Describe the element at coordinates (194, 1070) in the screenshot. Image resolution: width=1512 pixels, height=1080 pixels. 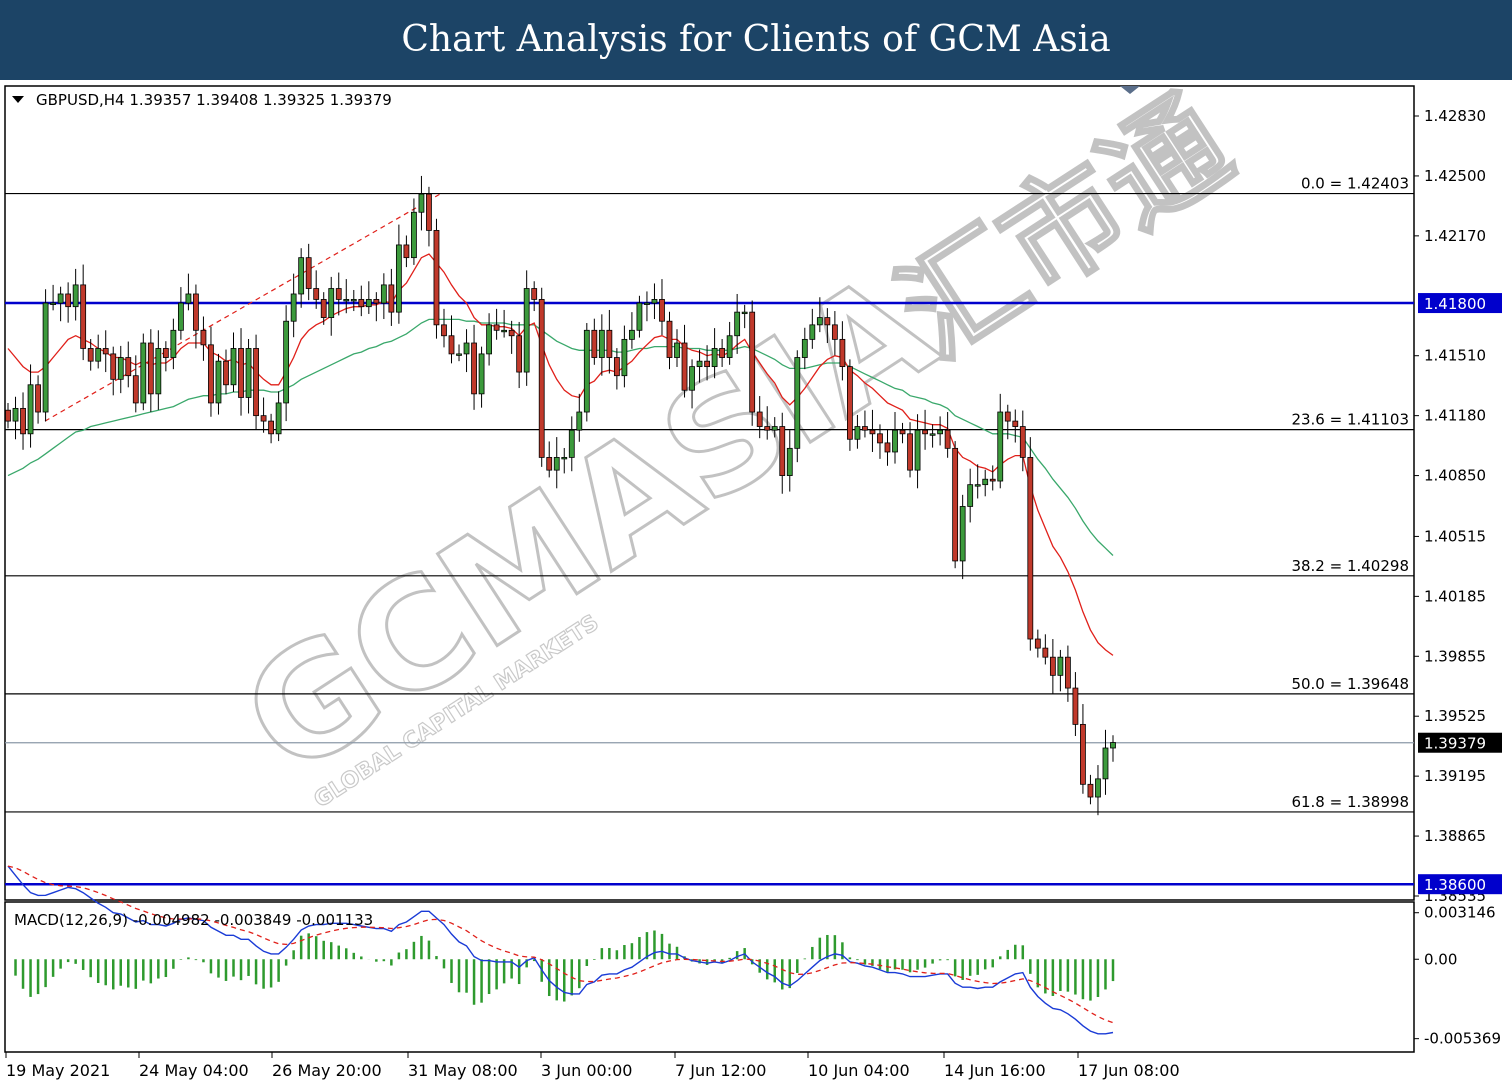
I see `date-tick-label: 24 May 04:00` at that location.